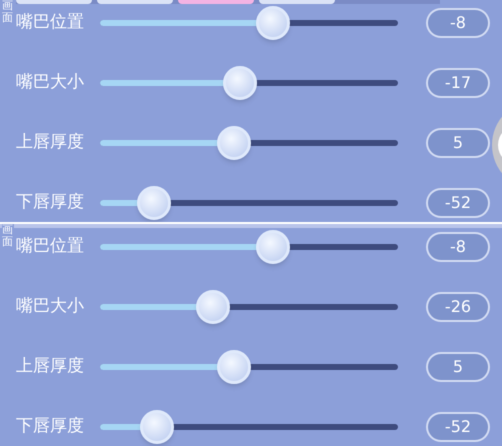 Image resolution: width=502 pixels, height=446 pixels. What do you see at coordinates (458, 307) in the screenshot?
I see `value-field: -26` at bounding box center [458, 307].